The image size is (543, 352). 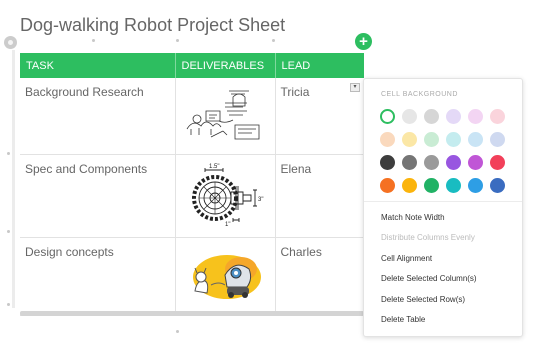 I want to click on column-header-deliverables: DELIVERABLES, so click(x=225, y=65).